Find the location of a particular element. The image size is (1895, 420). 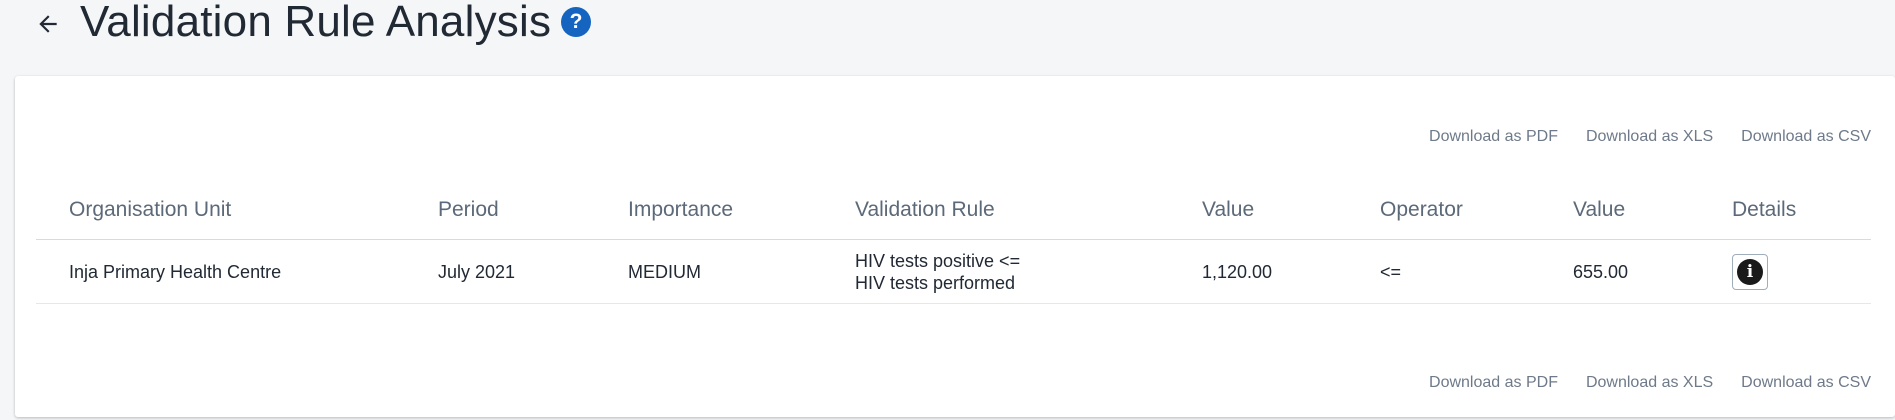

details-button: i is located at coordinates (1750, 271).